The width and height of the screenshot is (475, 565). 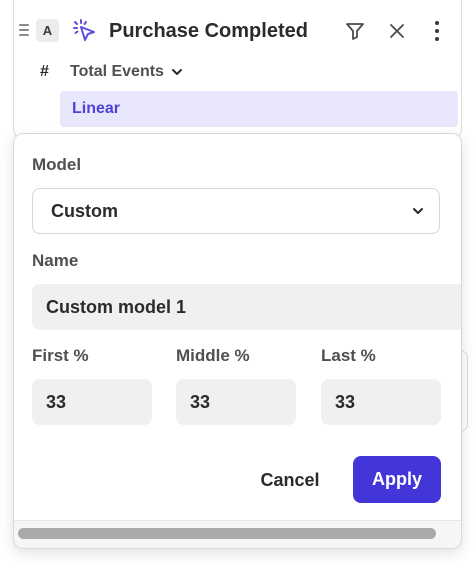 What do you see at coordinates (348, 355) in the screenshot?
I see `last-percent-label: Last %` at bounding box center [348, 355].